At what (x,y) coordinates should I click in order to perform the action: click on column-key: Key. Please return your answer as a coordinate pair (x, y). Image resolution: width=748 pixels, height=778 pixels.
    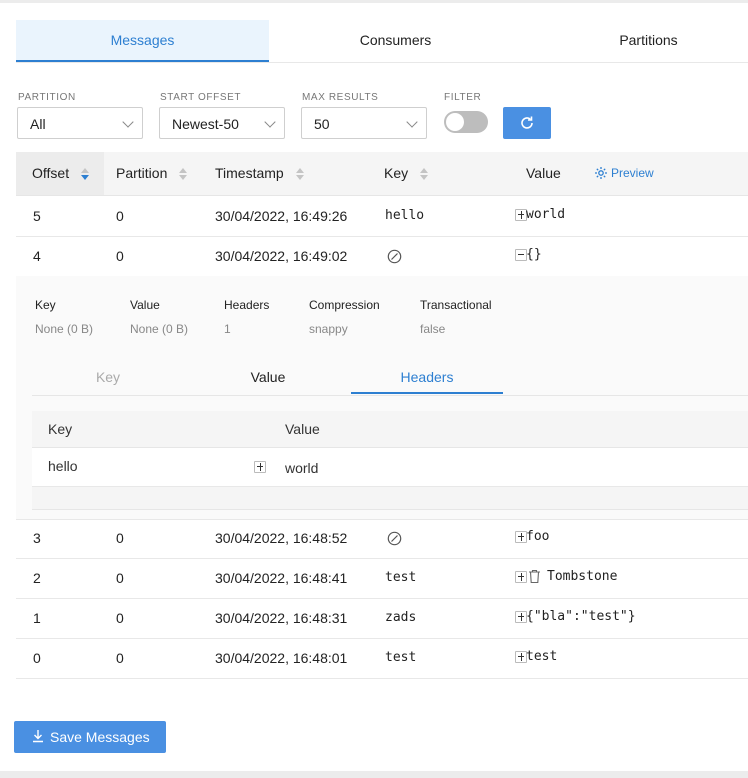
    Looking at the image, I should click on (406, 173).